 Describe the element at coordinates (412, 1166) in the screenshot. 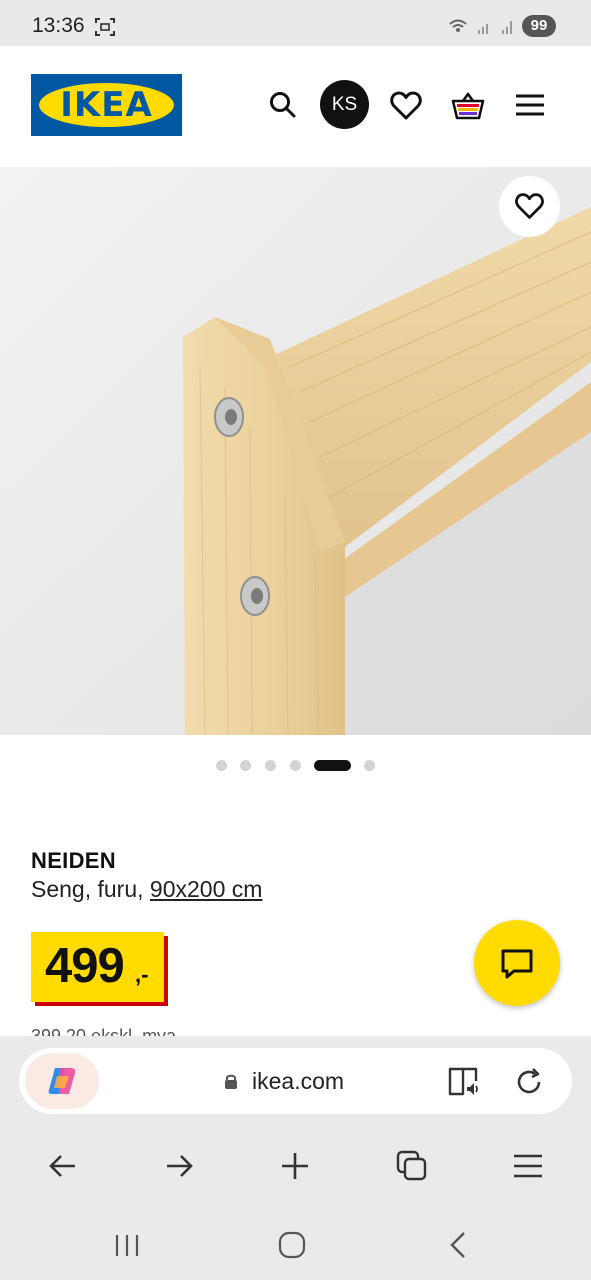

I see `tabs-icon` at that location.